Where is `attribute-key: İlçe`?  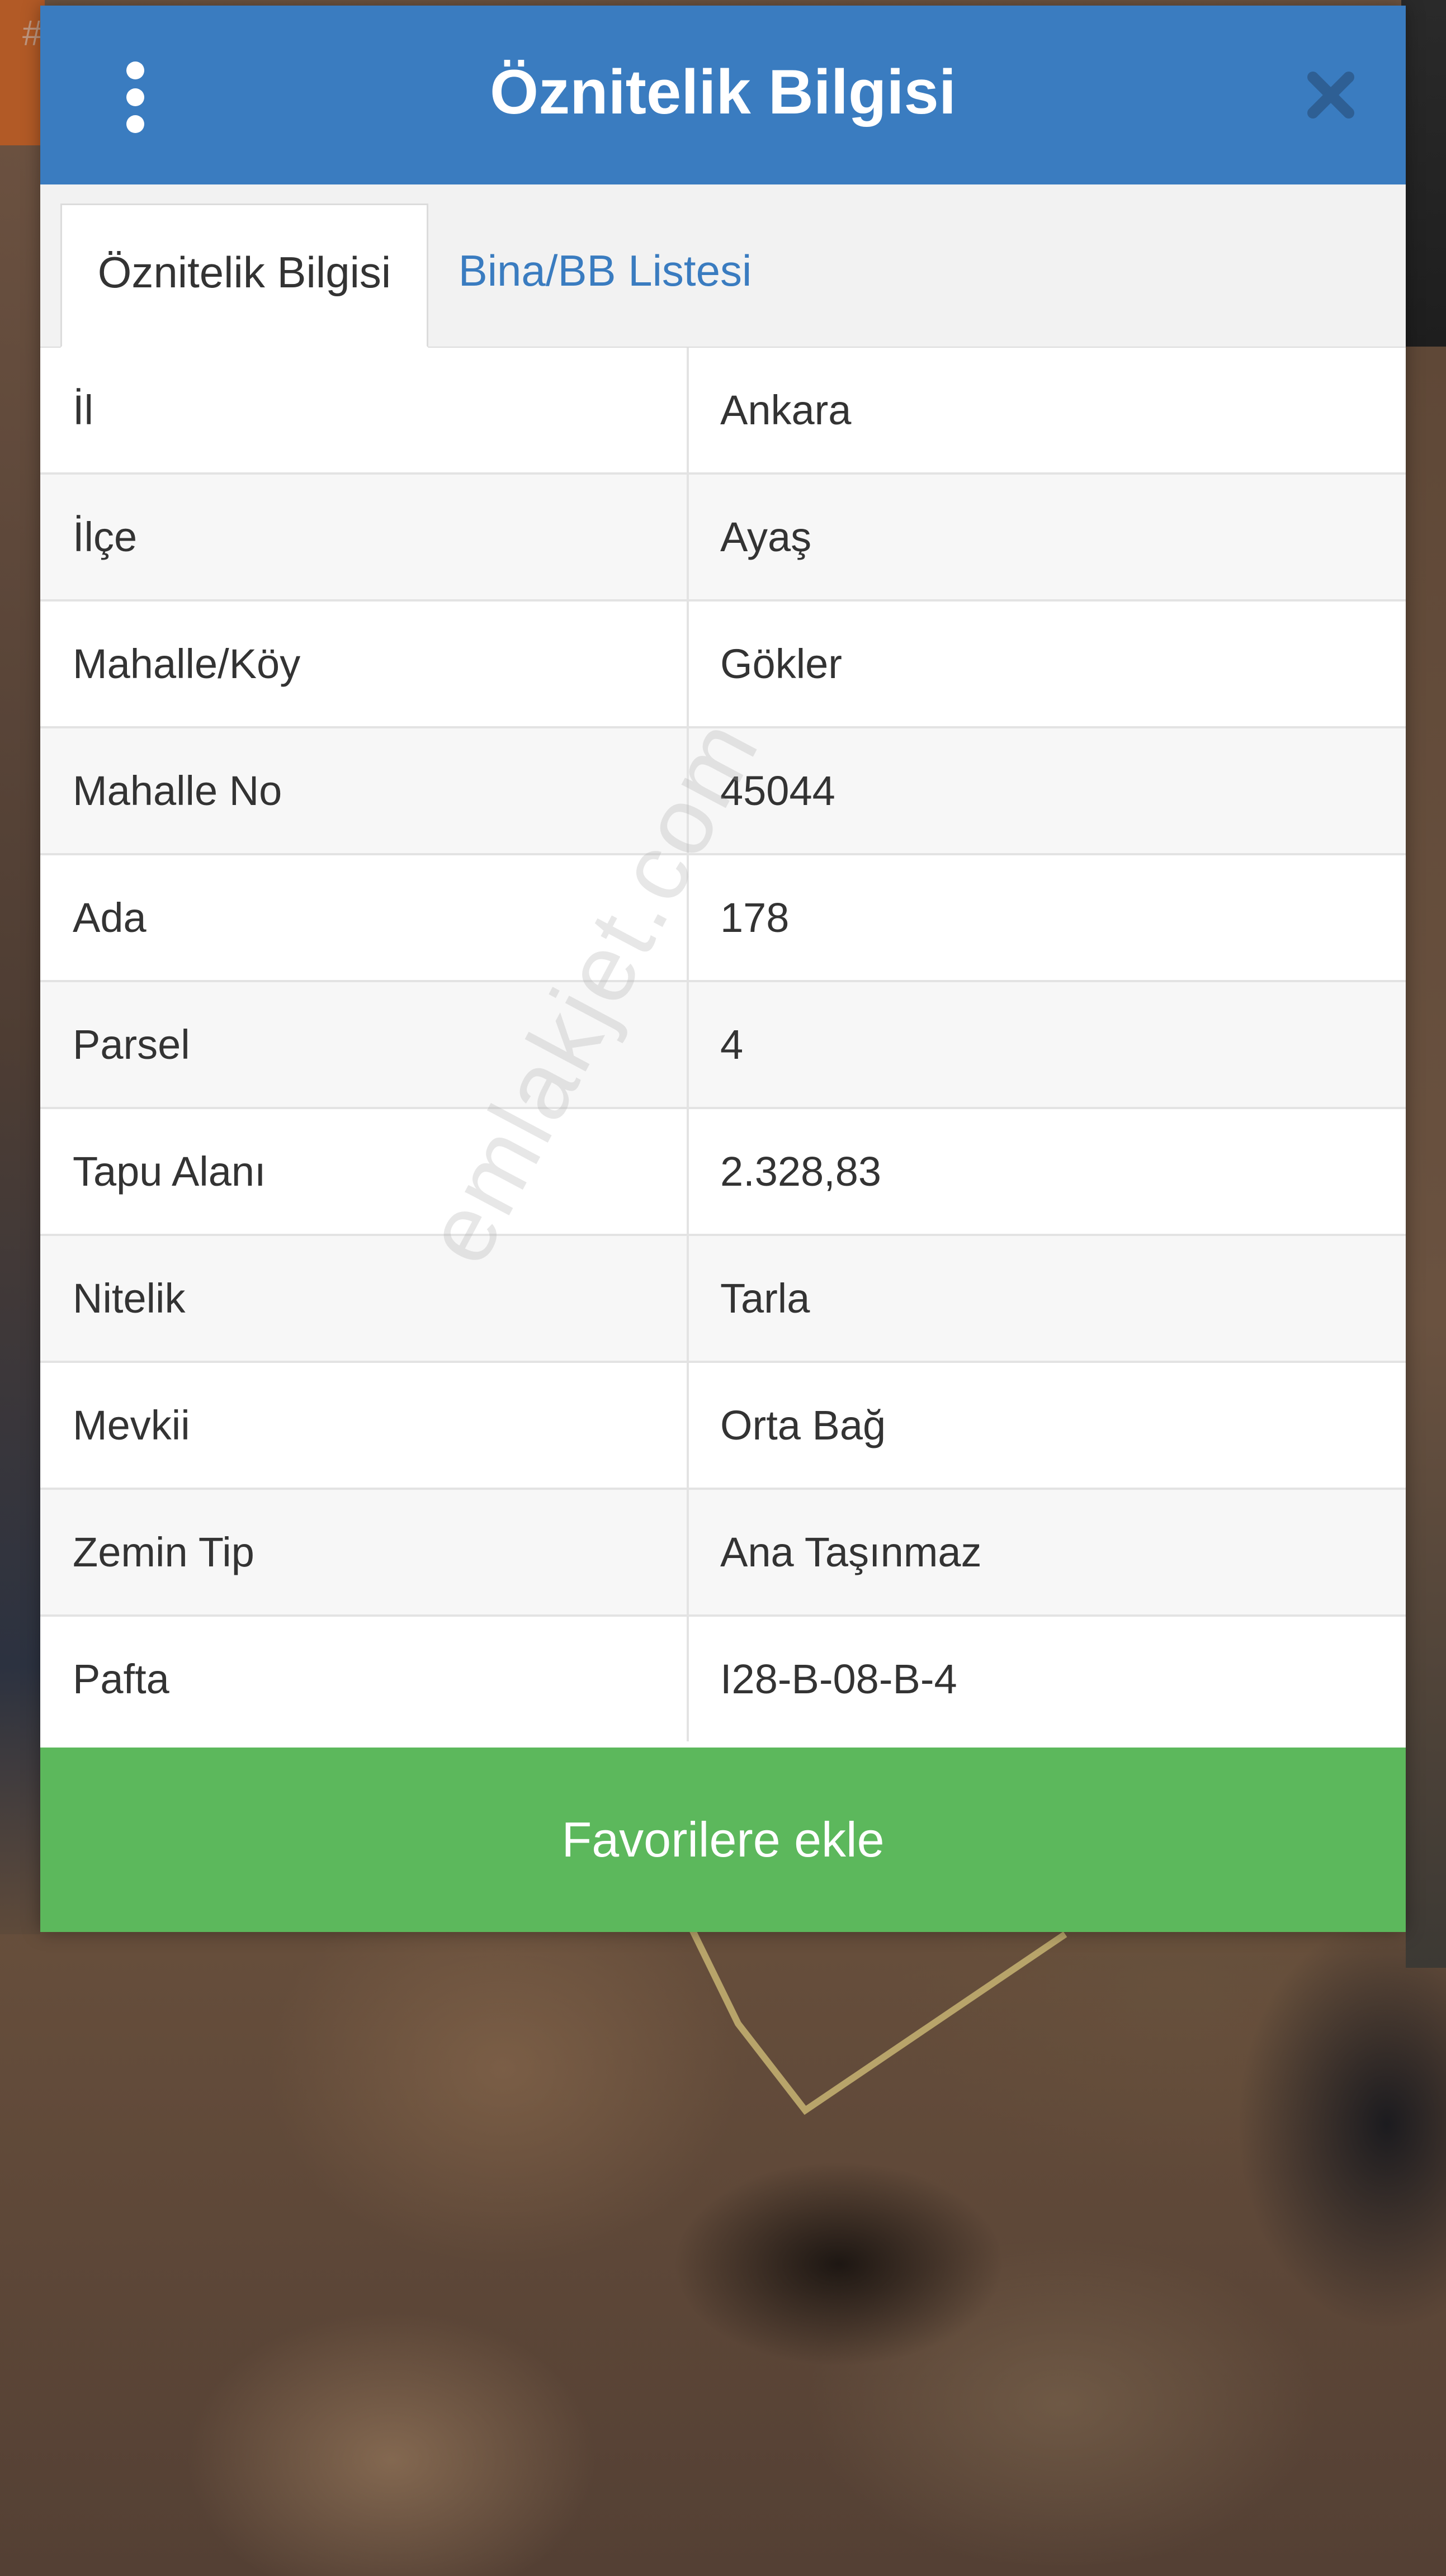
attribute-key: İlçe is located at coordinates (365, 537).